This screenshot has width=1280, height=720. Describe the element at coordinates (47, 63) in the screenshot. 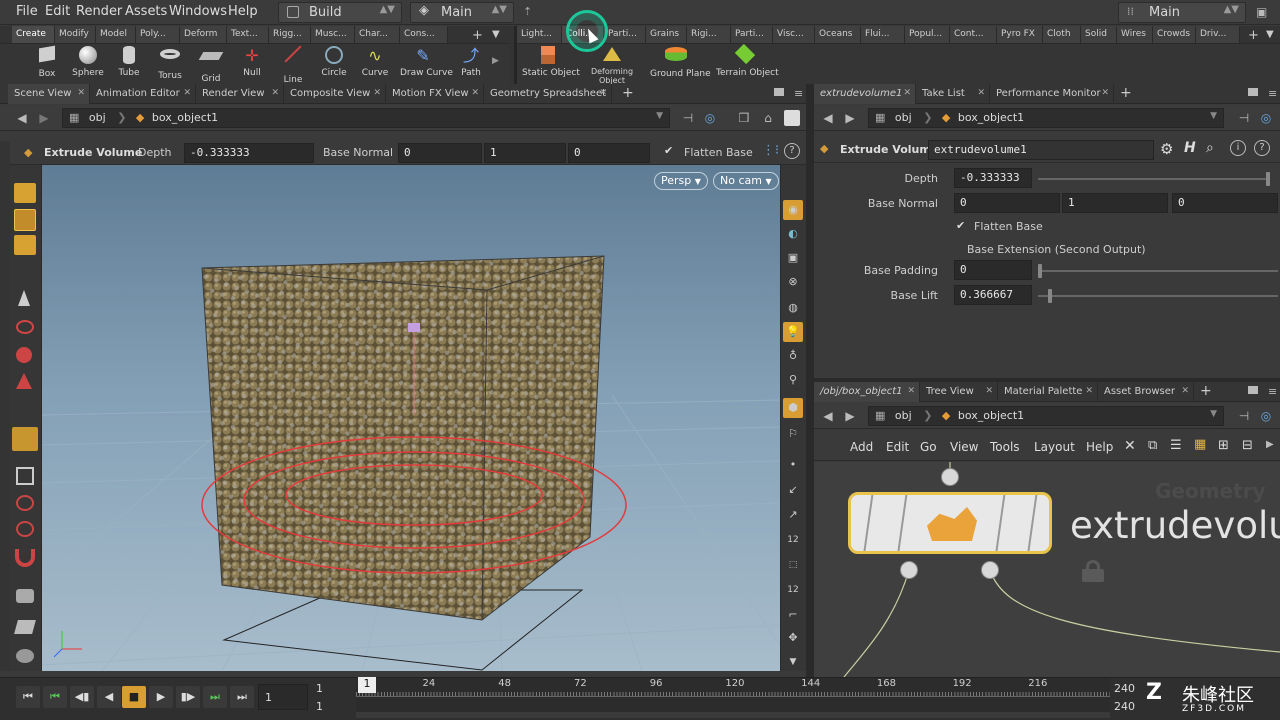

I see `tool-box: Box` at that location.